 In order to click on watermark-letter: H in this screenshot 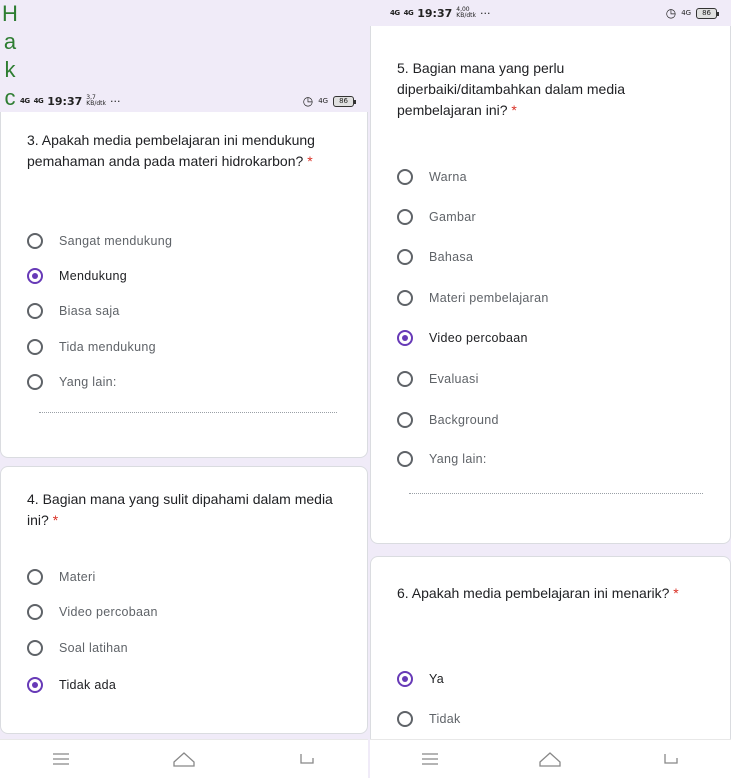, I will do `click(10, 13)`.